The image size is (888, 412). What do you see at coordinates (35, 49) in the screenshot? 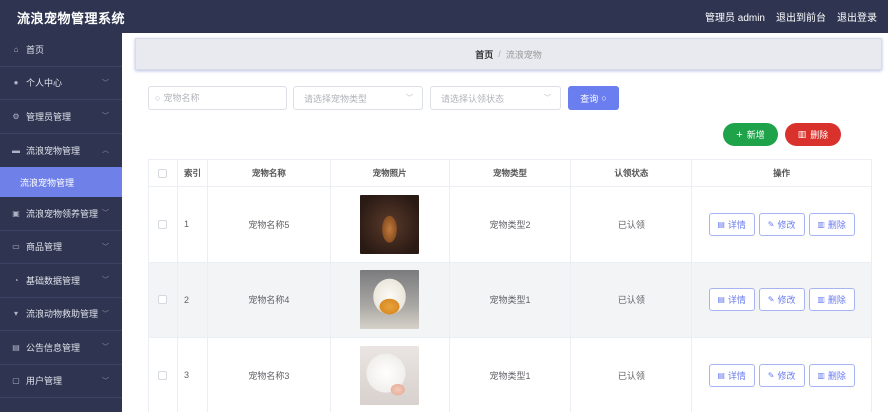
I see `sidebar-item-label: 首页` at bounding box center [35, 49].